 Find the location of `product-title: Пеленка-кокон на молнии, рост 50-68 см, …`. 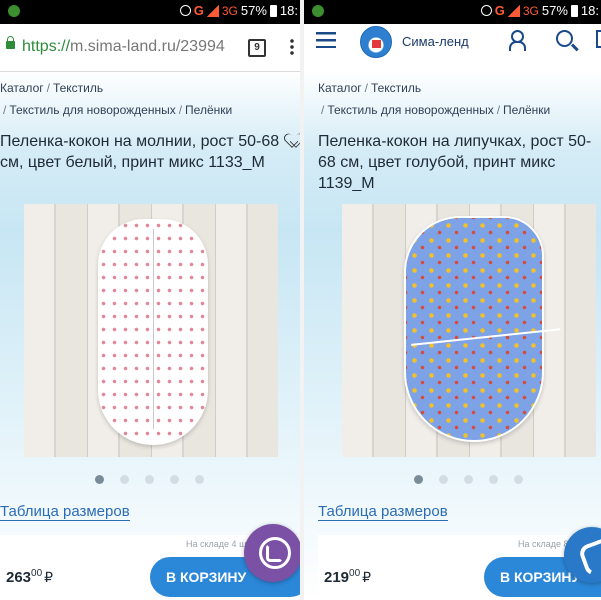

product-title: Пеленка-кокон на молнии, рост 50-68 см, … is located at coordinates (140, 152).